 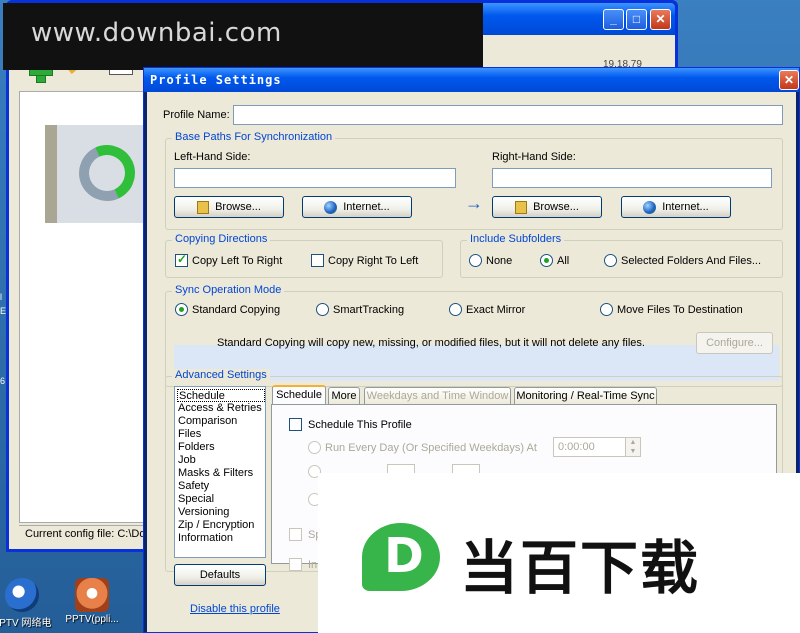 What do you see at coordinates (496, 310) in the screenshot?
I see `exact-mirror-label: Exact Mirror` at bounding box center [496, 310].